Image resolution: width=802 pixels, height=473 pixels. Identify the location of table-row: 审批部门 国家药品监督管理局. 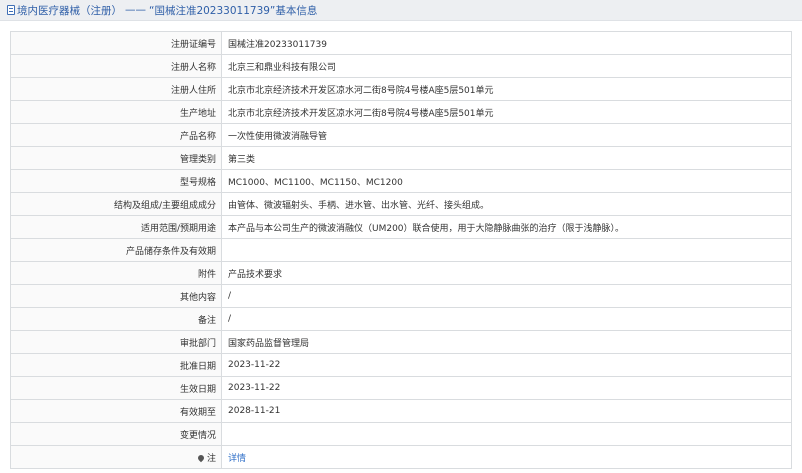
(401, 342).